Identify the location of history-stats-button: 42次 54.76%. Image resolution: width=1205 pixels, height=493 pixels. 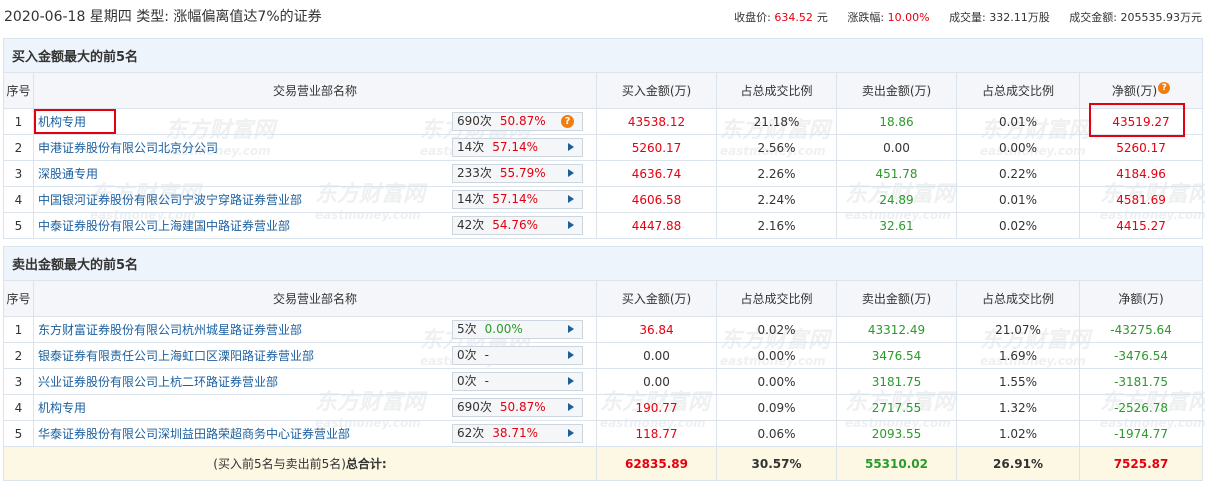
(517, 225).